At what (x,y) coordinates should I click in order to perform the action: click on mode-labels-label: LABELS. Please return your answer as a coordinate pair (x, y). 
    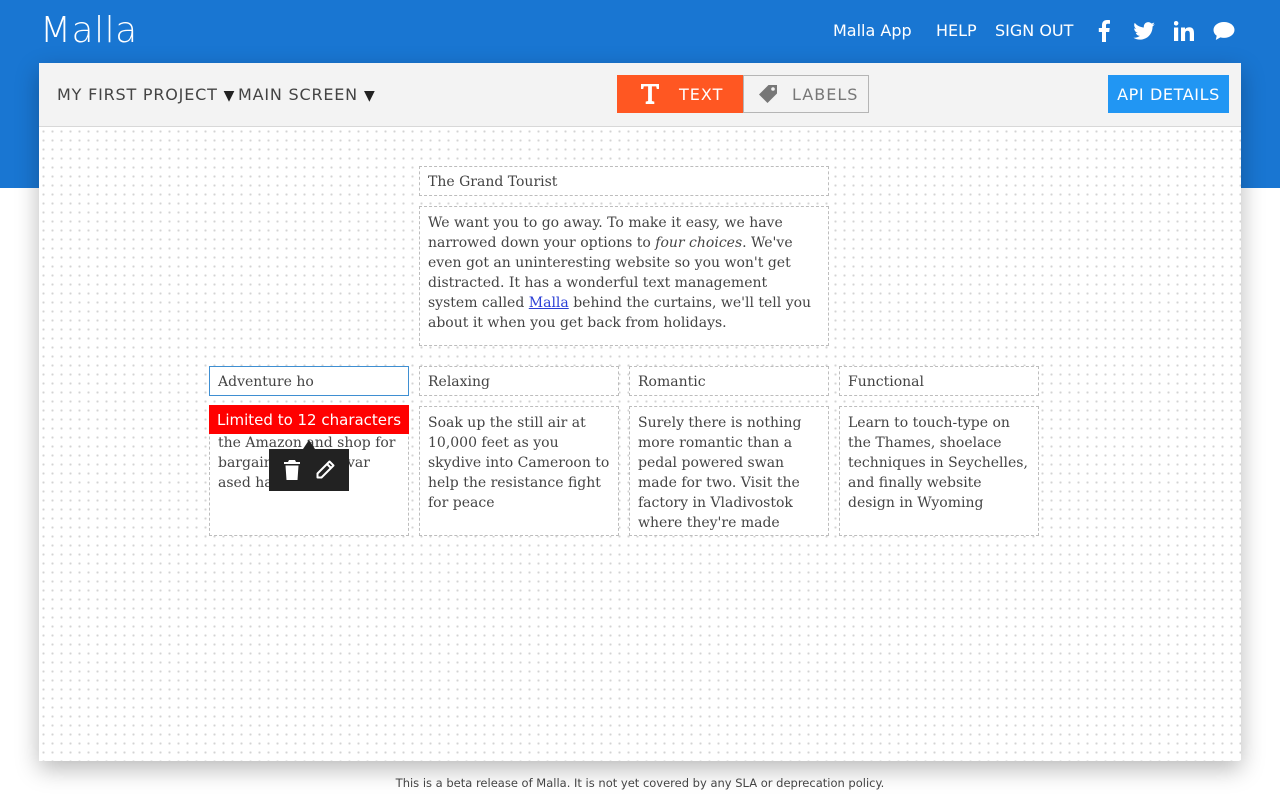
    Looking at the image, I should click on (825, 94).